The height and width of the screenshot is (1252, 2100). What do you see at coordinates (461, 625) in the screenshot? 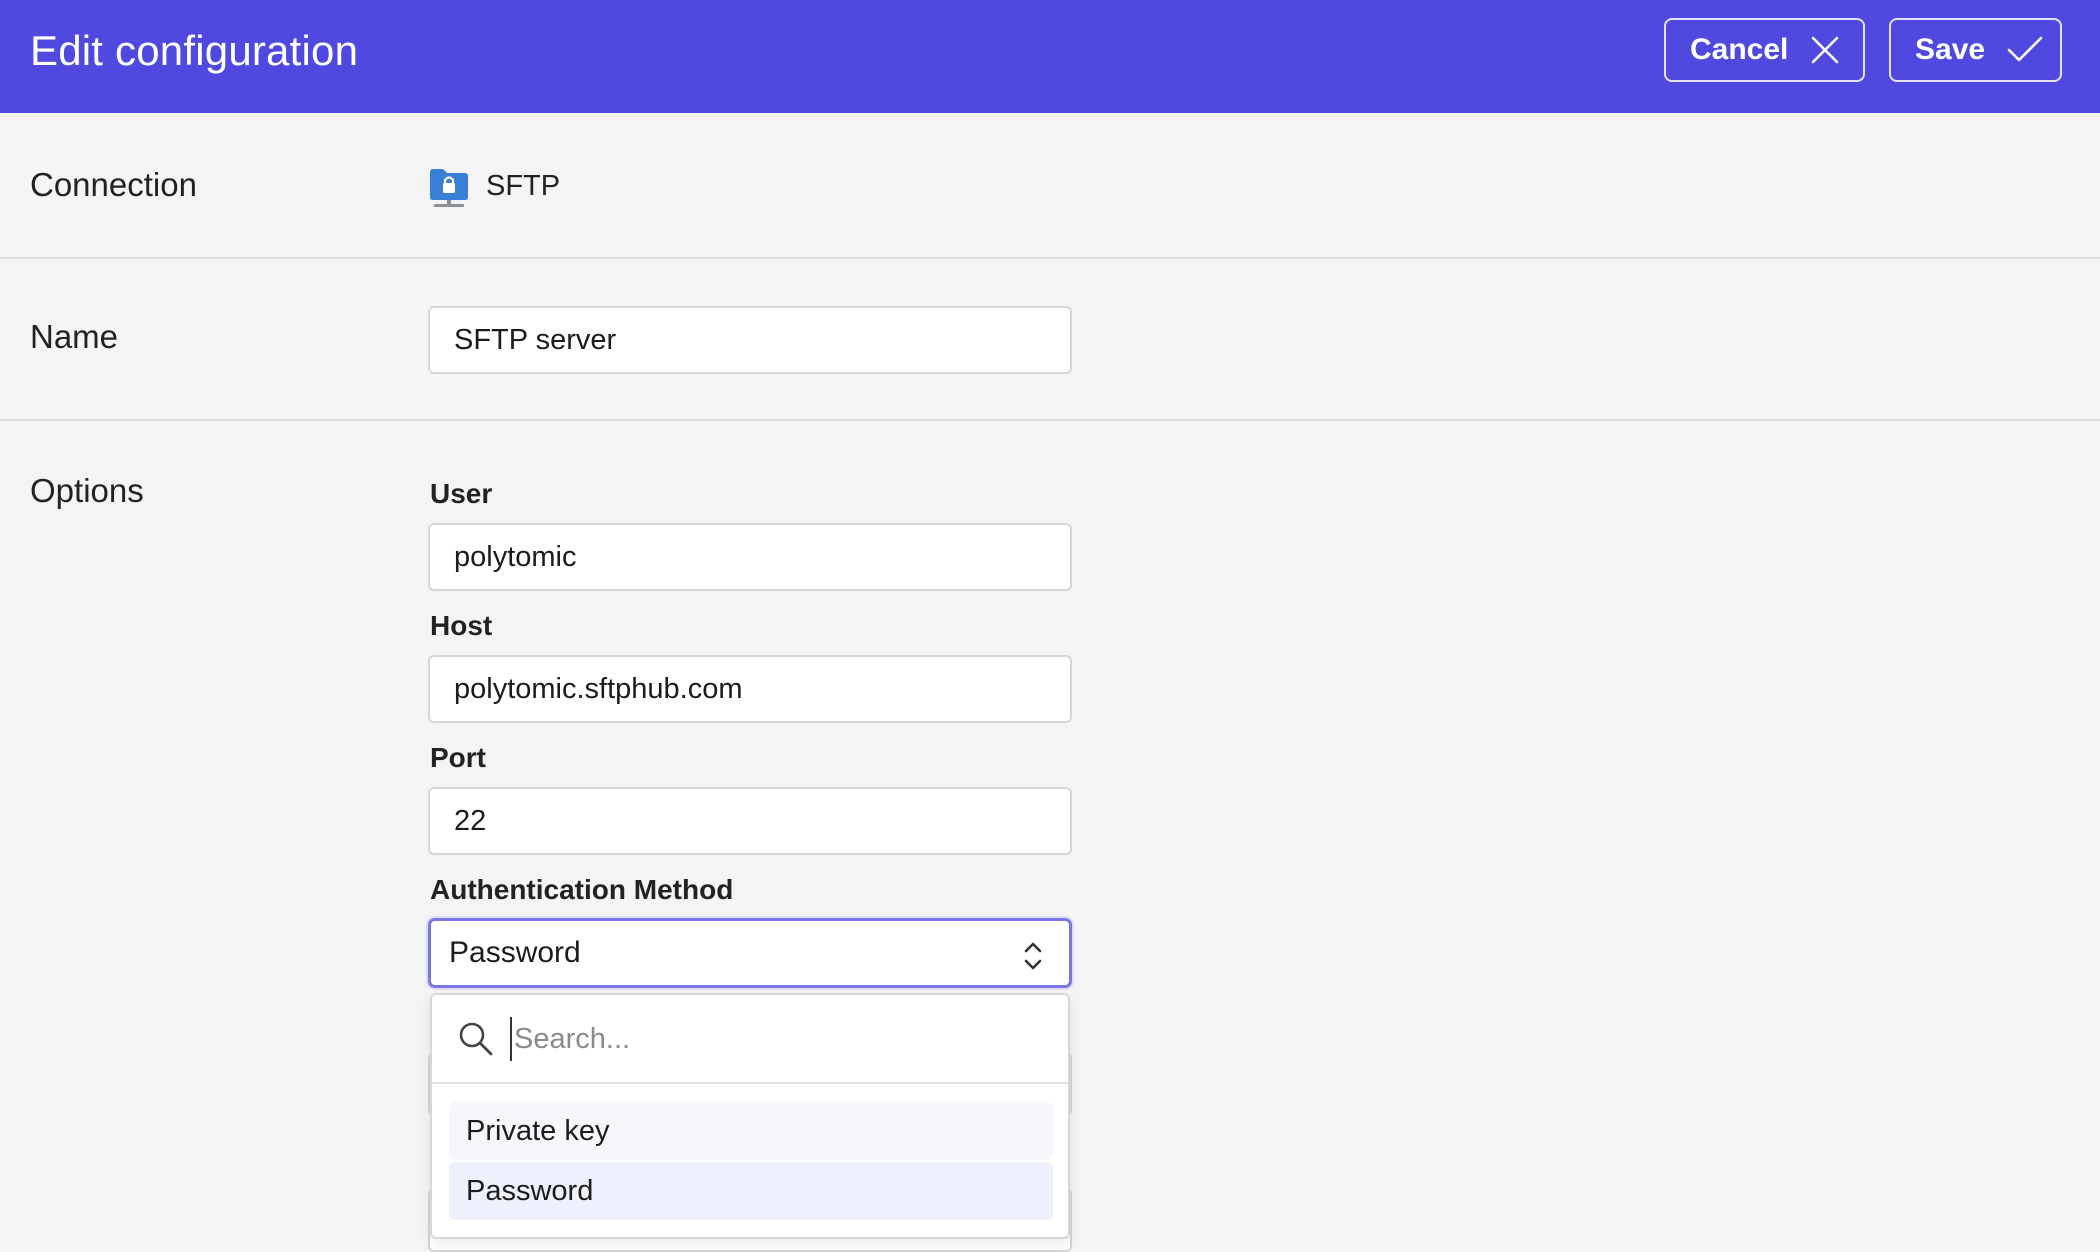
I see `host-label: Host` at bounding box center [461, 625].